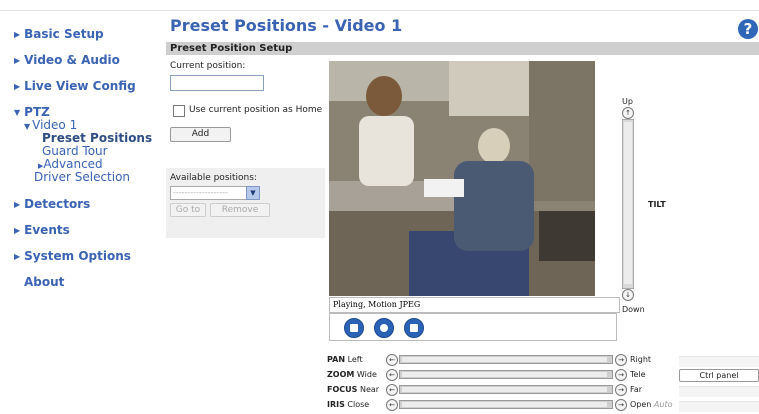 The height and width of the screenshot is (414, 759). What do you see at coordinates (627, 101) in the screenshot?
I see `tilt-up-label: Up` at bounding box center [627, 101].